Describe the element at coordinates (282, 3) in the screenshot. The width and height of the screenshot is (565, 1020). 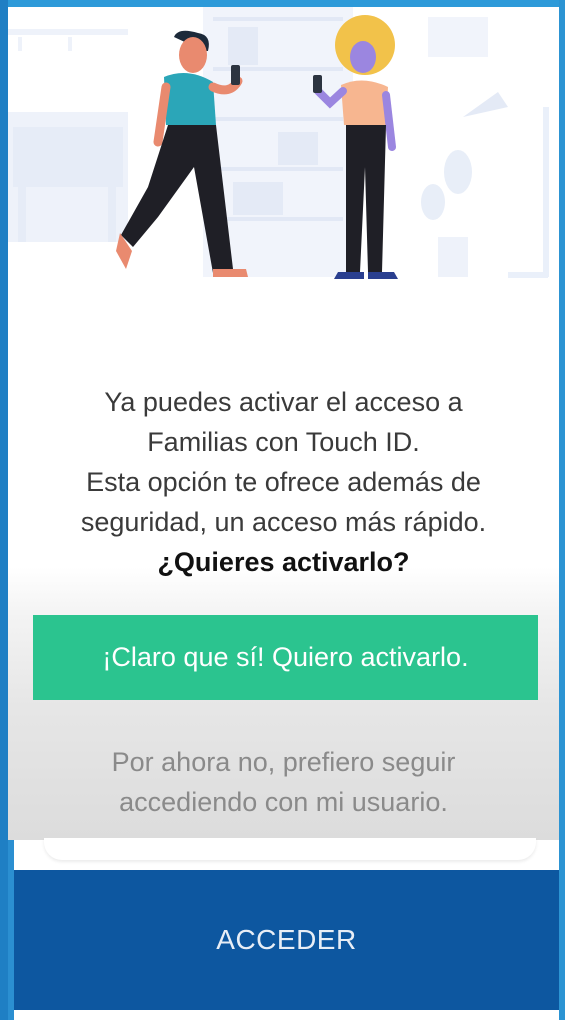
I see `frame-top-border` at that location.